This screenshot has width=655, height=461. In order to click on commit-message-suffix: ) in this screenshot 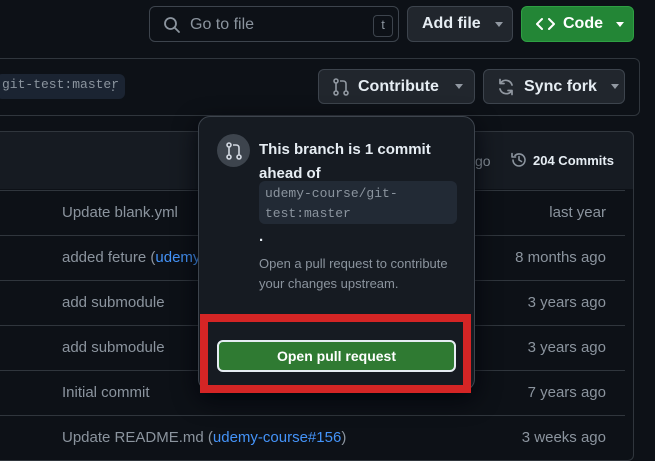, I will do `click(344, 437)`.